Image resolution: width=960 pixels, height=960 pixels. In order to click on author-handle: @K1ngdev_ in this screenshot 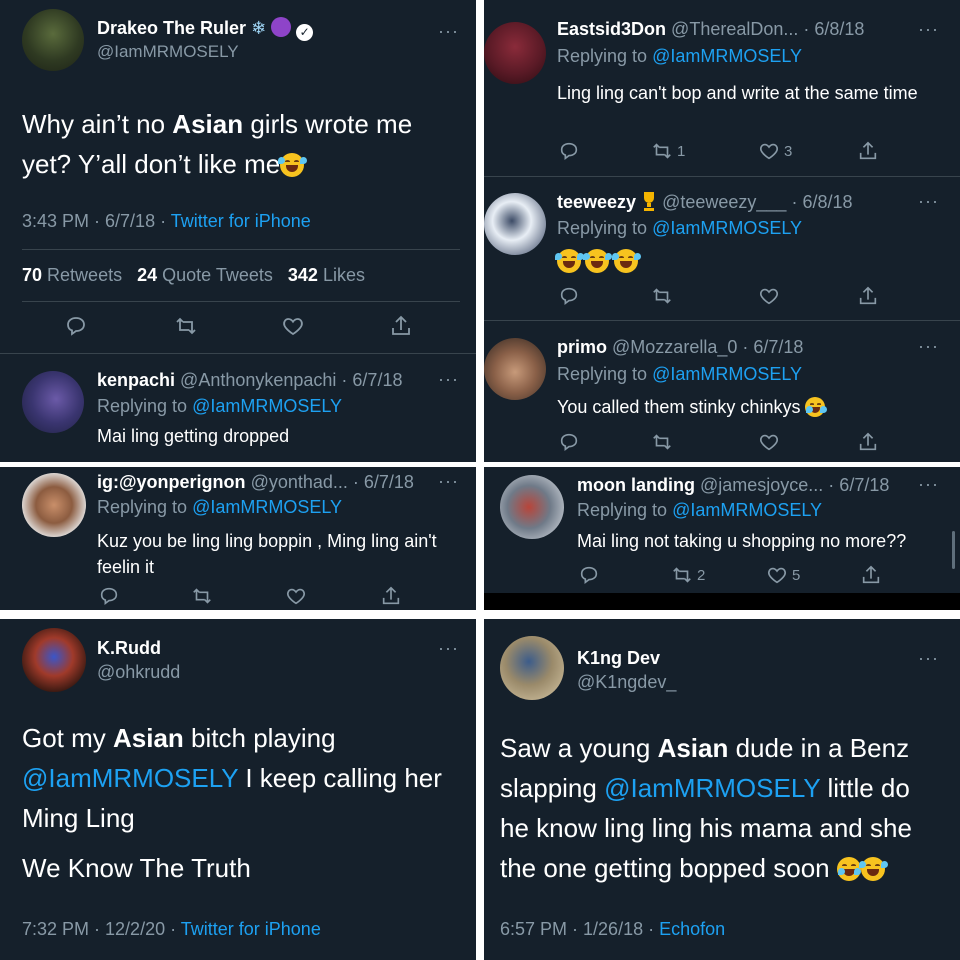, I will do `click(626, 682)`.